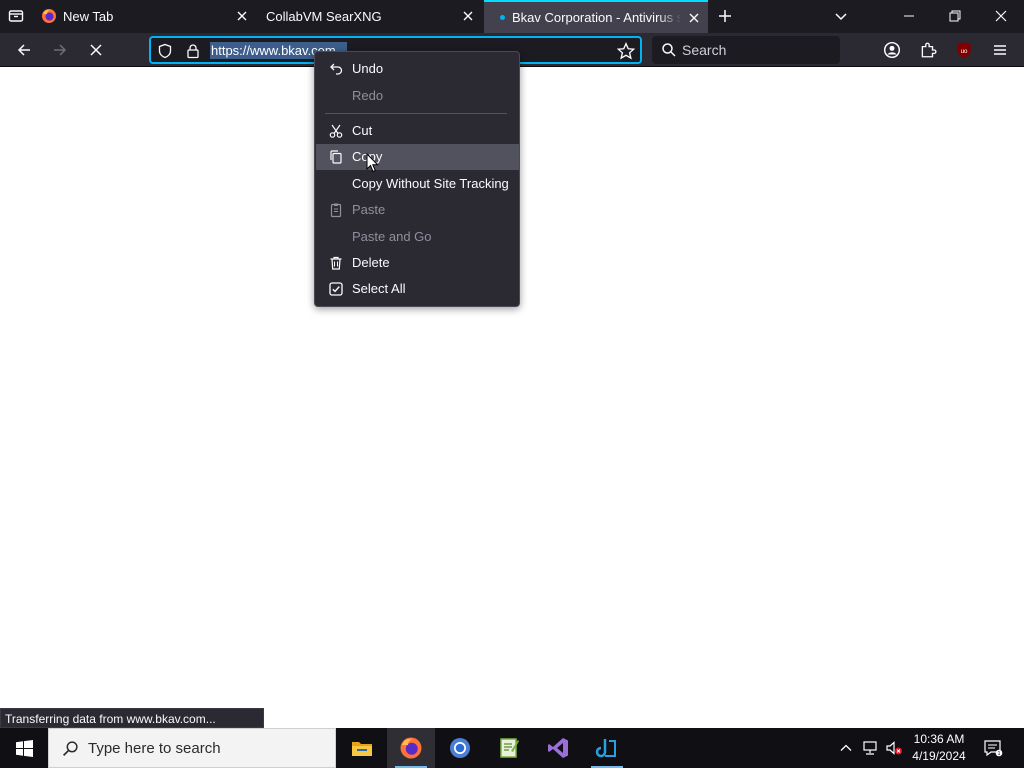 This screenshot has width=1024, height=768. What do you see at coordinates (417, 69) in the screenshot?
I see `menu-item-undo: Undo` at bounding box center [417, 69].